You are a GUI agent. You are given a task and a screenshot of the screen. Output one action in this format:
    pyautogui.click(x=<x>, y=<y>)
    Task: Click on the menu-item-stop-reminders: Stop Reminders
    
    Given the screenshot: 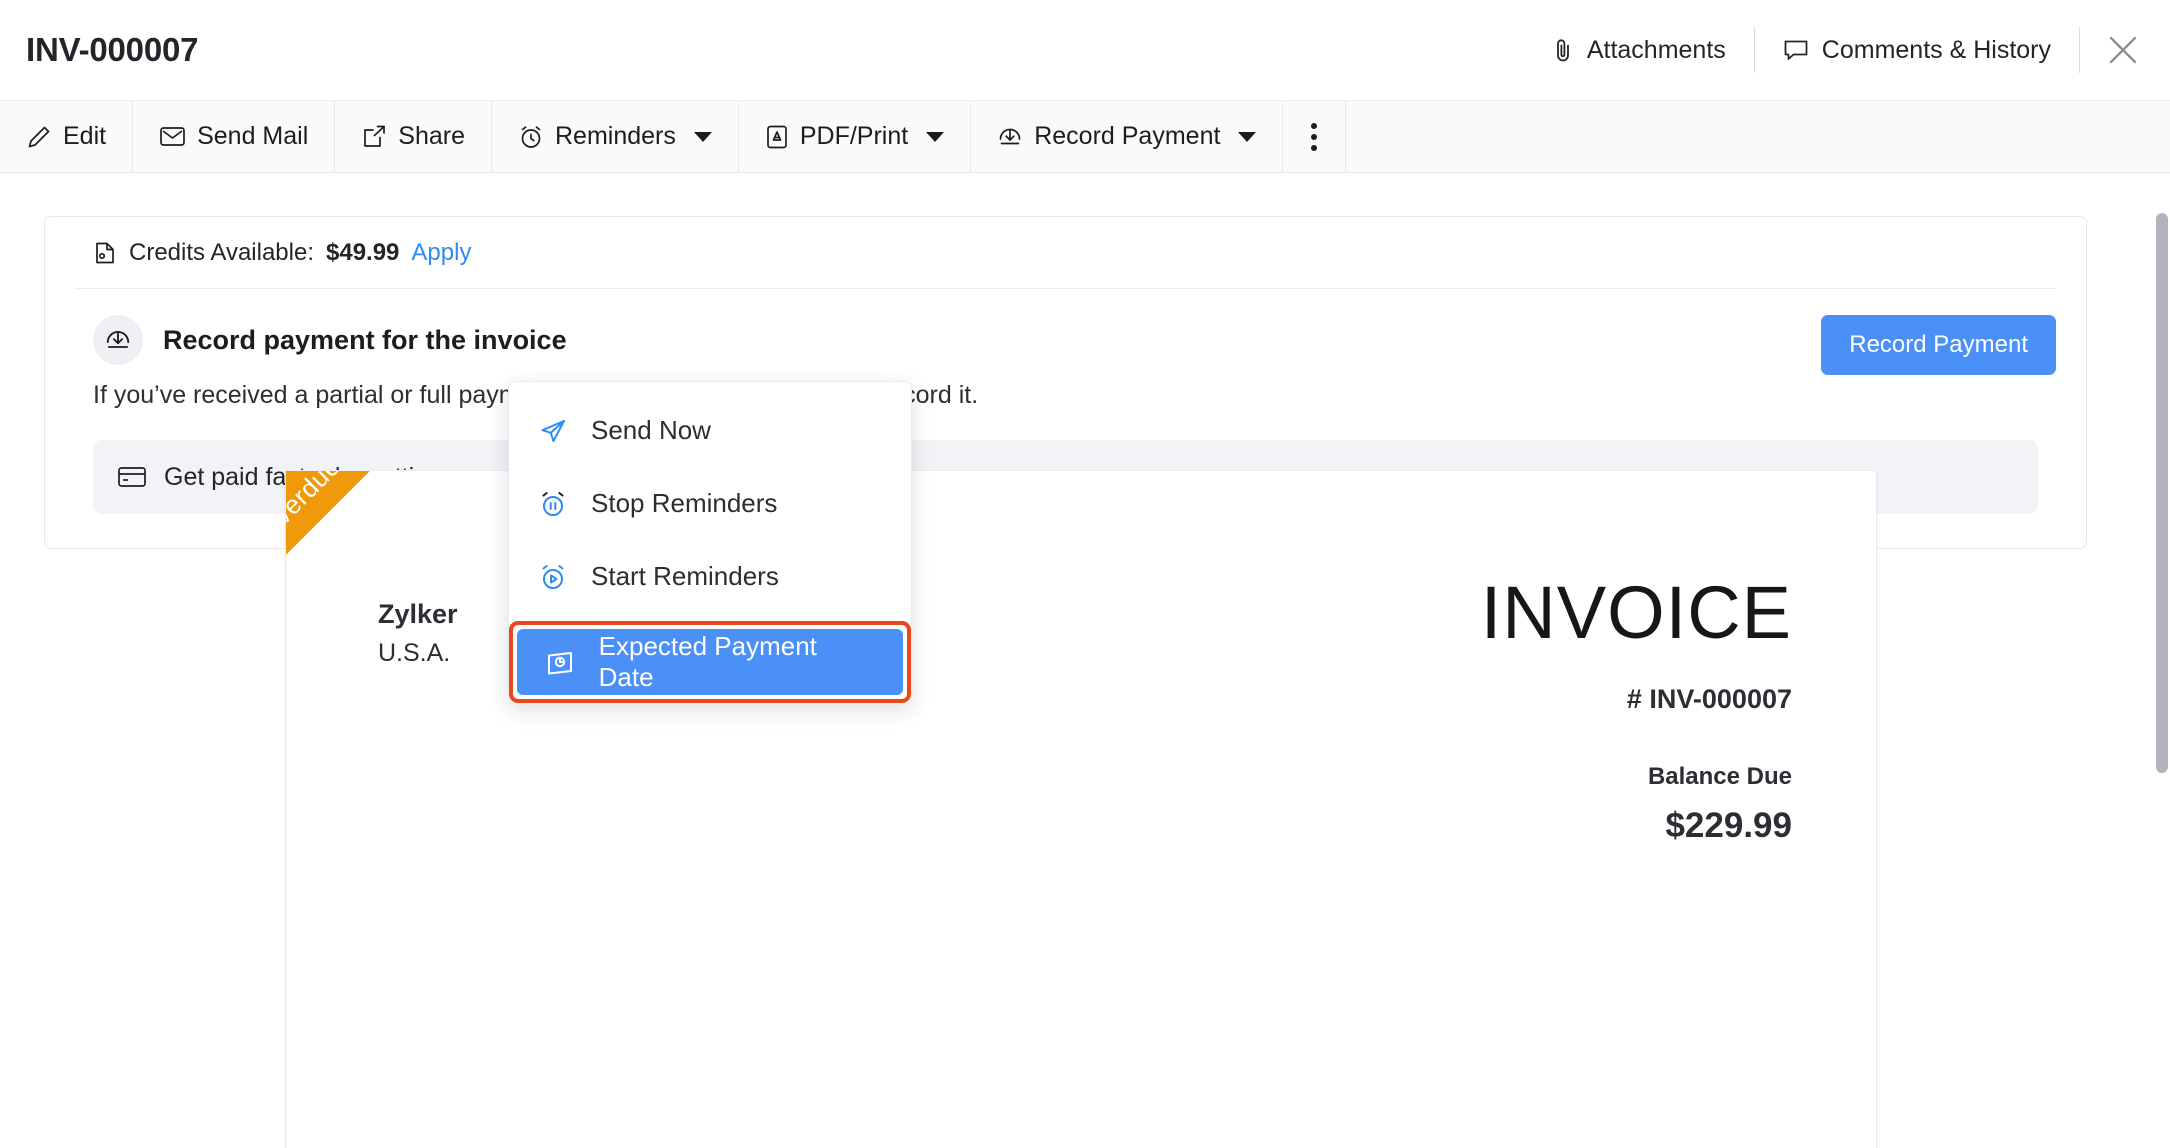 What is the action you would take?
    pyautogui.click(x=710, y=503)
    